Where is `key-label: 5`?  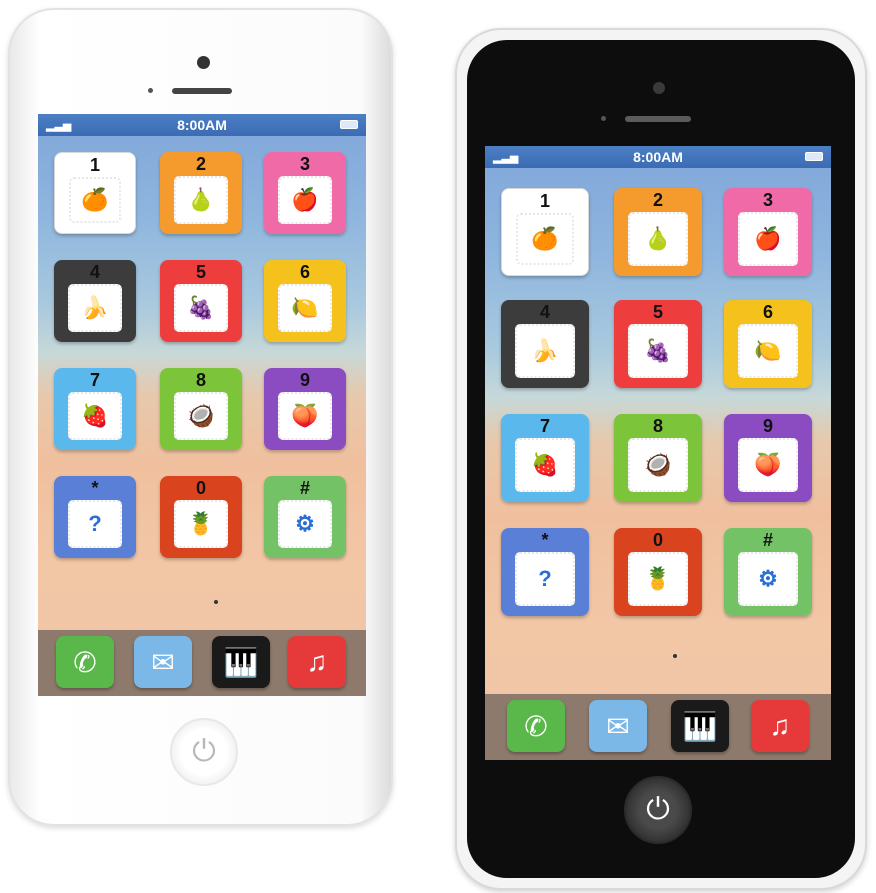
key-label: 5 is located at coordinates (200, 272).